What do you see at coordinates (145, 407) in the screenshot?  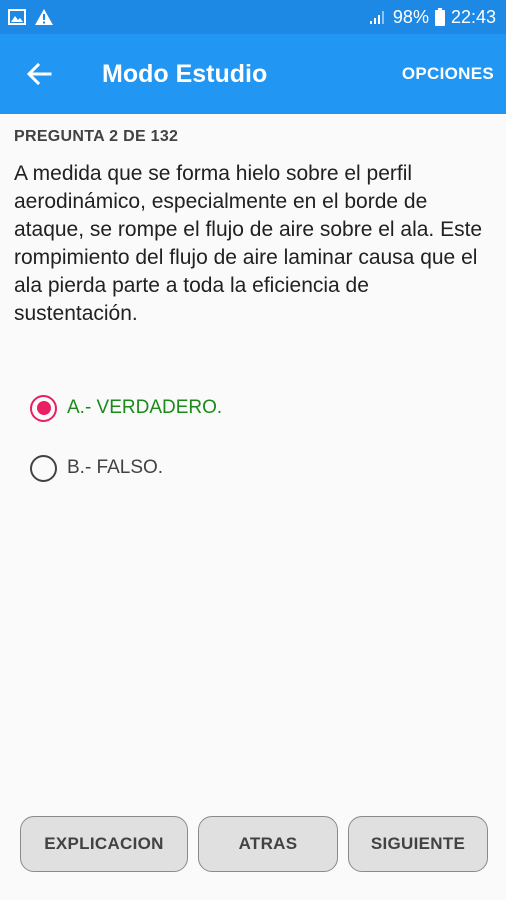 I see `option-a-label: A.- VERDADERO.` at bounding box center [145, 407].